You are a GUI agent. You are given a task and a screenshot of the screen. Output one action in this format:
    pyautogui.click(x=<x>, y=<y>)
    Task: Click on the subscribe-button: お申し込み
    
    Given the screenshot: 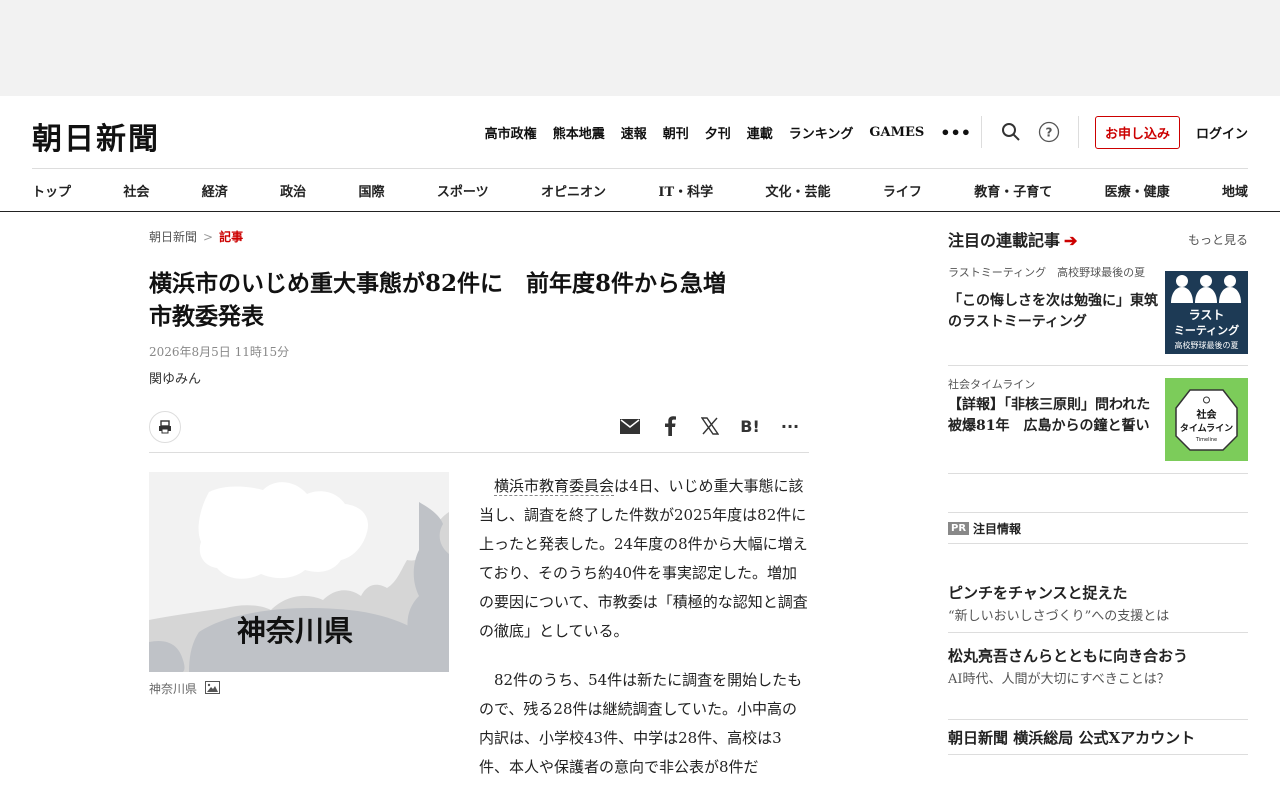 What is the action you would take?
    pyautogui.click(x=1137, y=132)
    